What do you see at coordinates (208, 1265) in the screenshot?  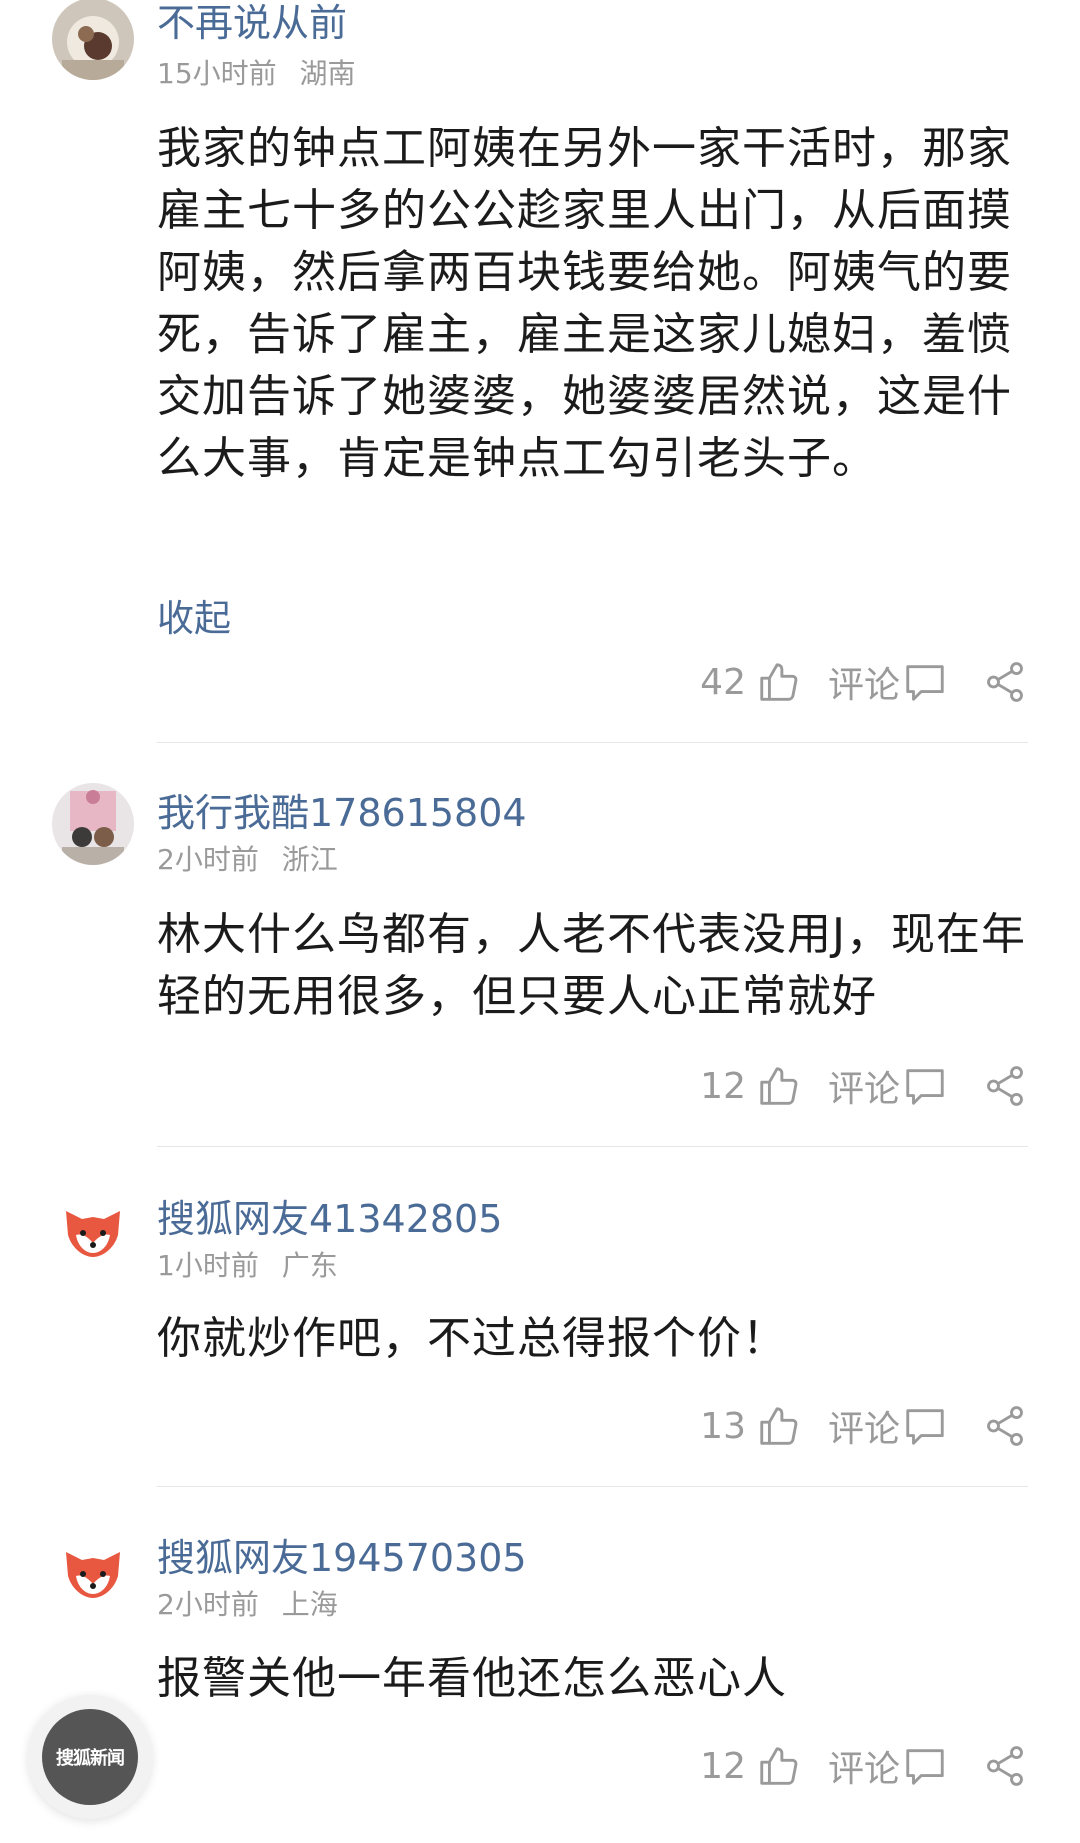 I see `comment-time: 1小时前` at bounding box center [208, 1265].